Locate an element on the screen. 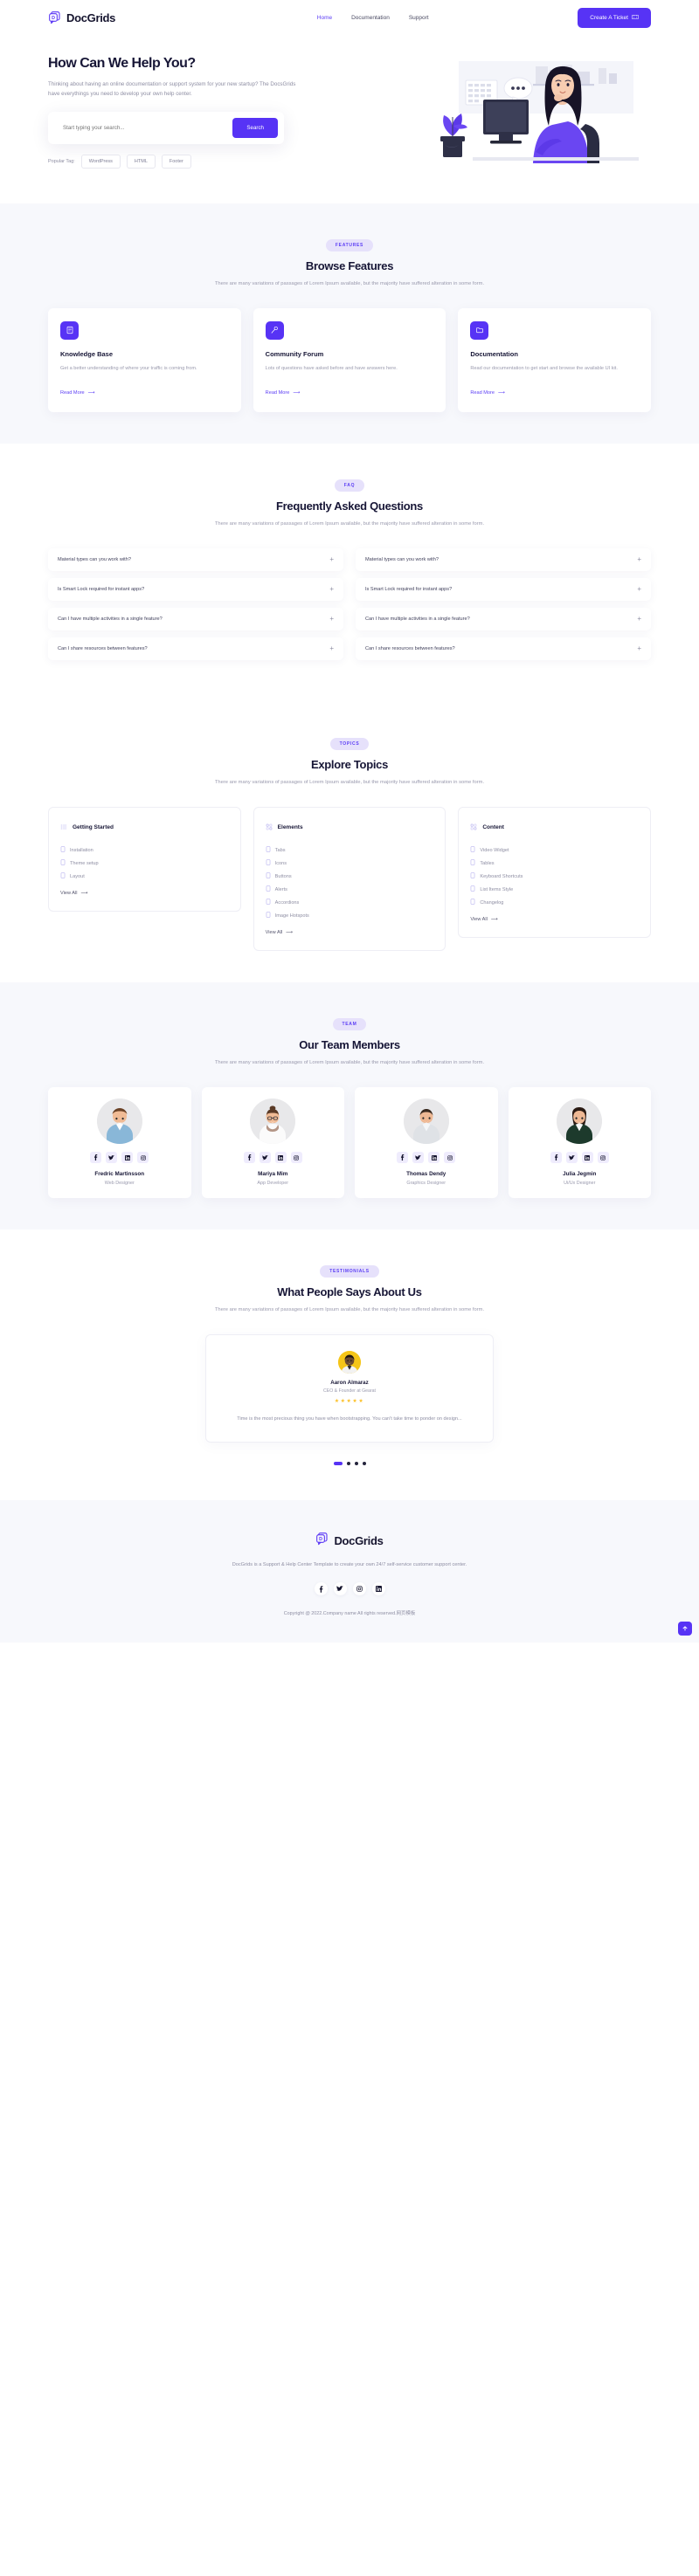  search-input is located at coordinates (144, 127).